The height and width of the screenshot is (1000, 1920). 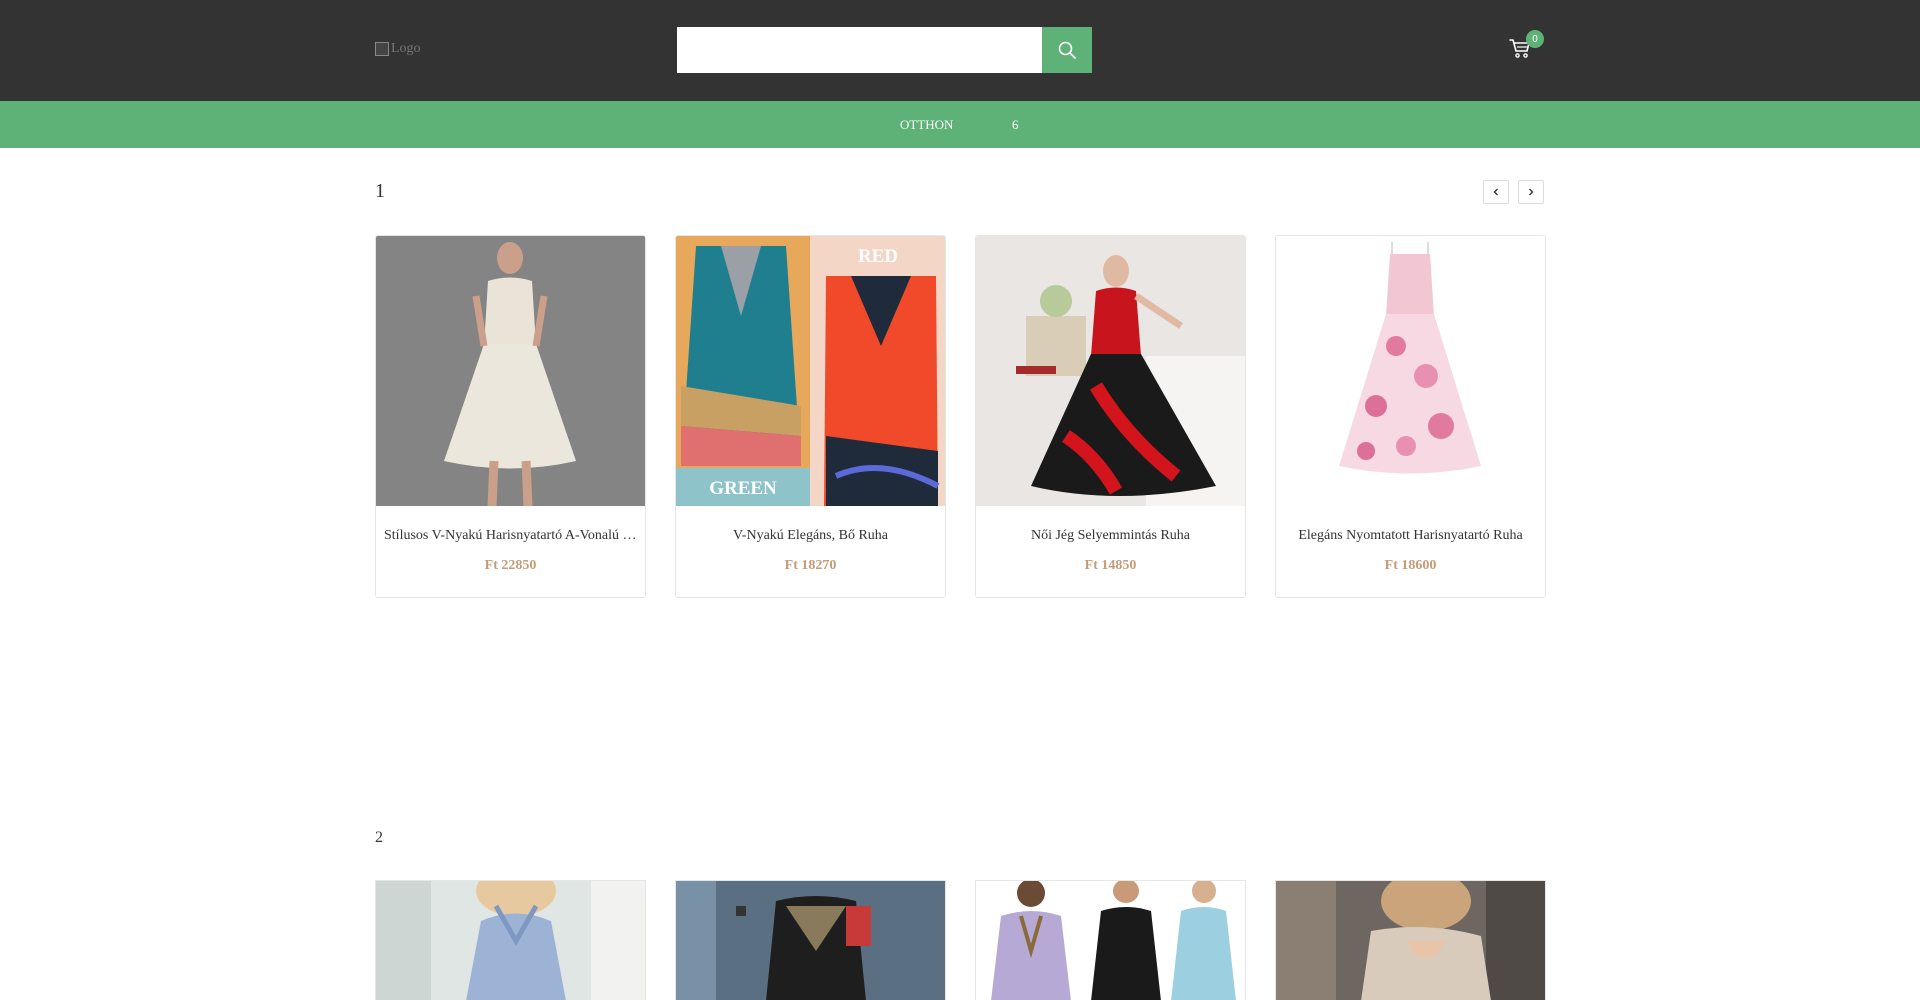 What do you see at coordinates (743, 488) in the screenshot?
I see `image-label-green: GREEN` at bounding box center [743, 488].